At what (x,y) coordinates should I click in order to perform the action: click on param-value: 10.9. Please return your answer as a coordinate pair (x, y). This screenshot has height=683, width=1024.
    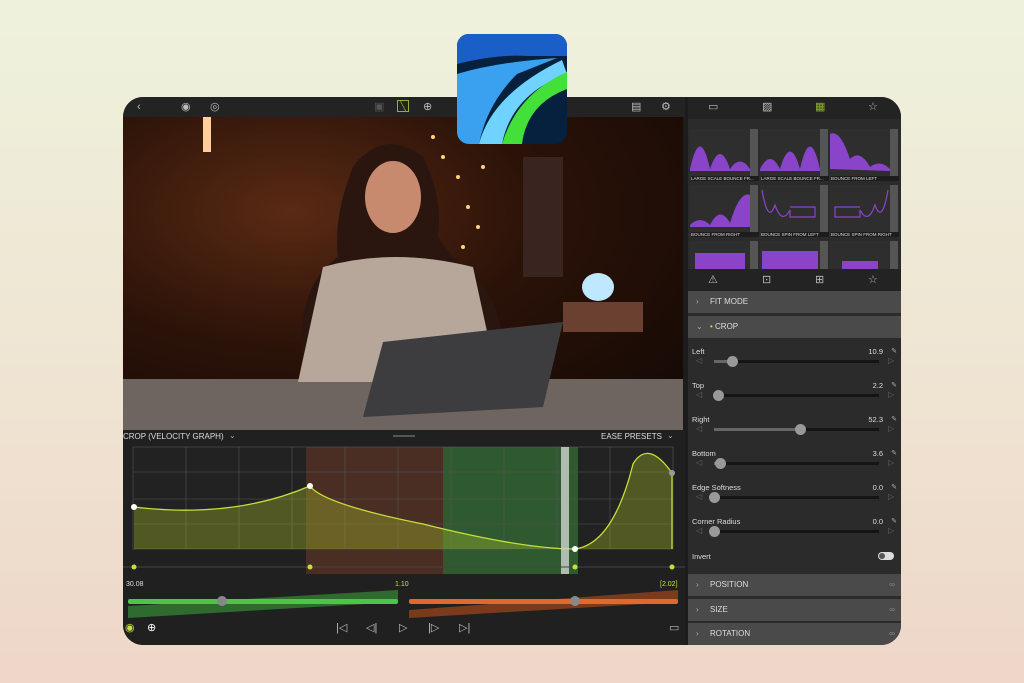
    Looking at the image, I should click on (875, 351).